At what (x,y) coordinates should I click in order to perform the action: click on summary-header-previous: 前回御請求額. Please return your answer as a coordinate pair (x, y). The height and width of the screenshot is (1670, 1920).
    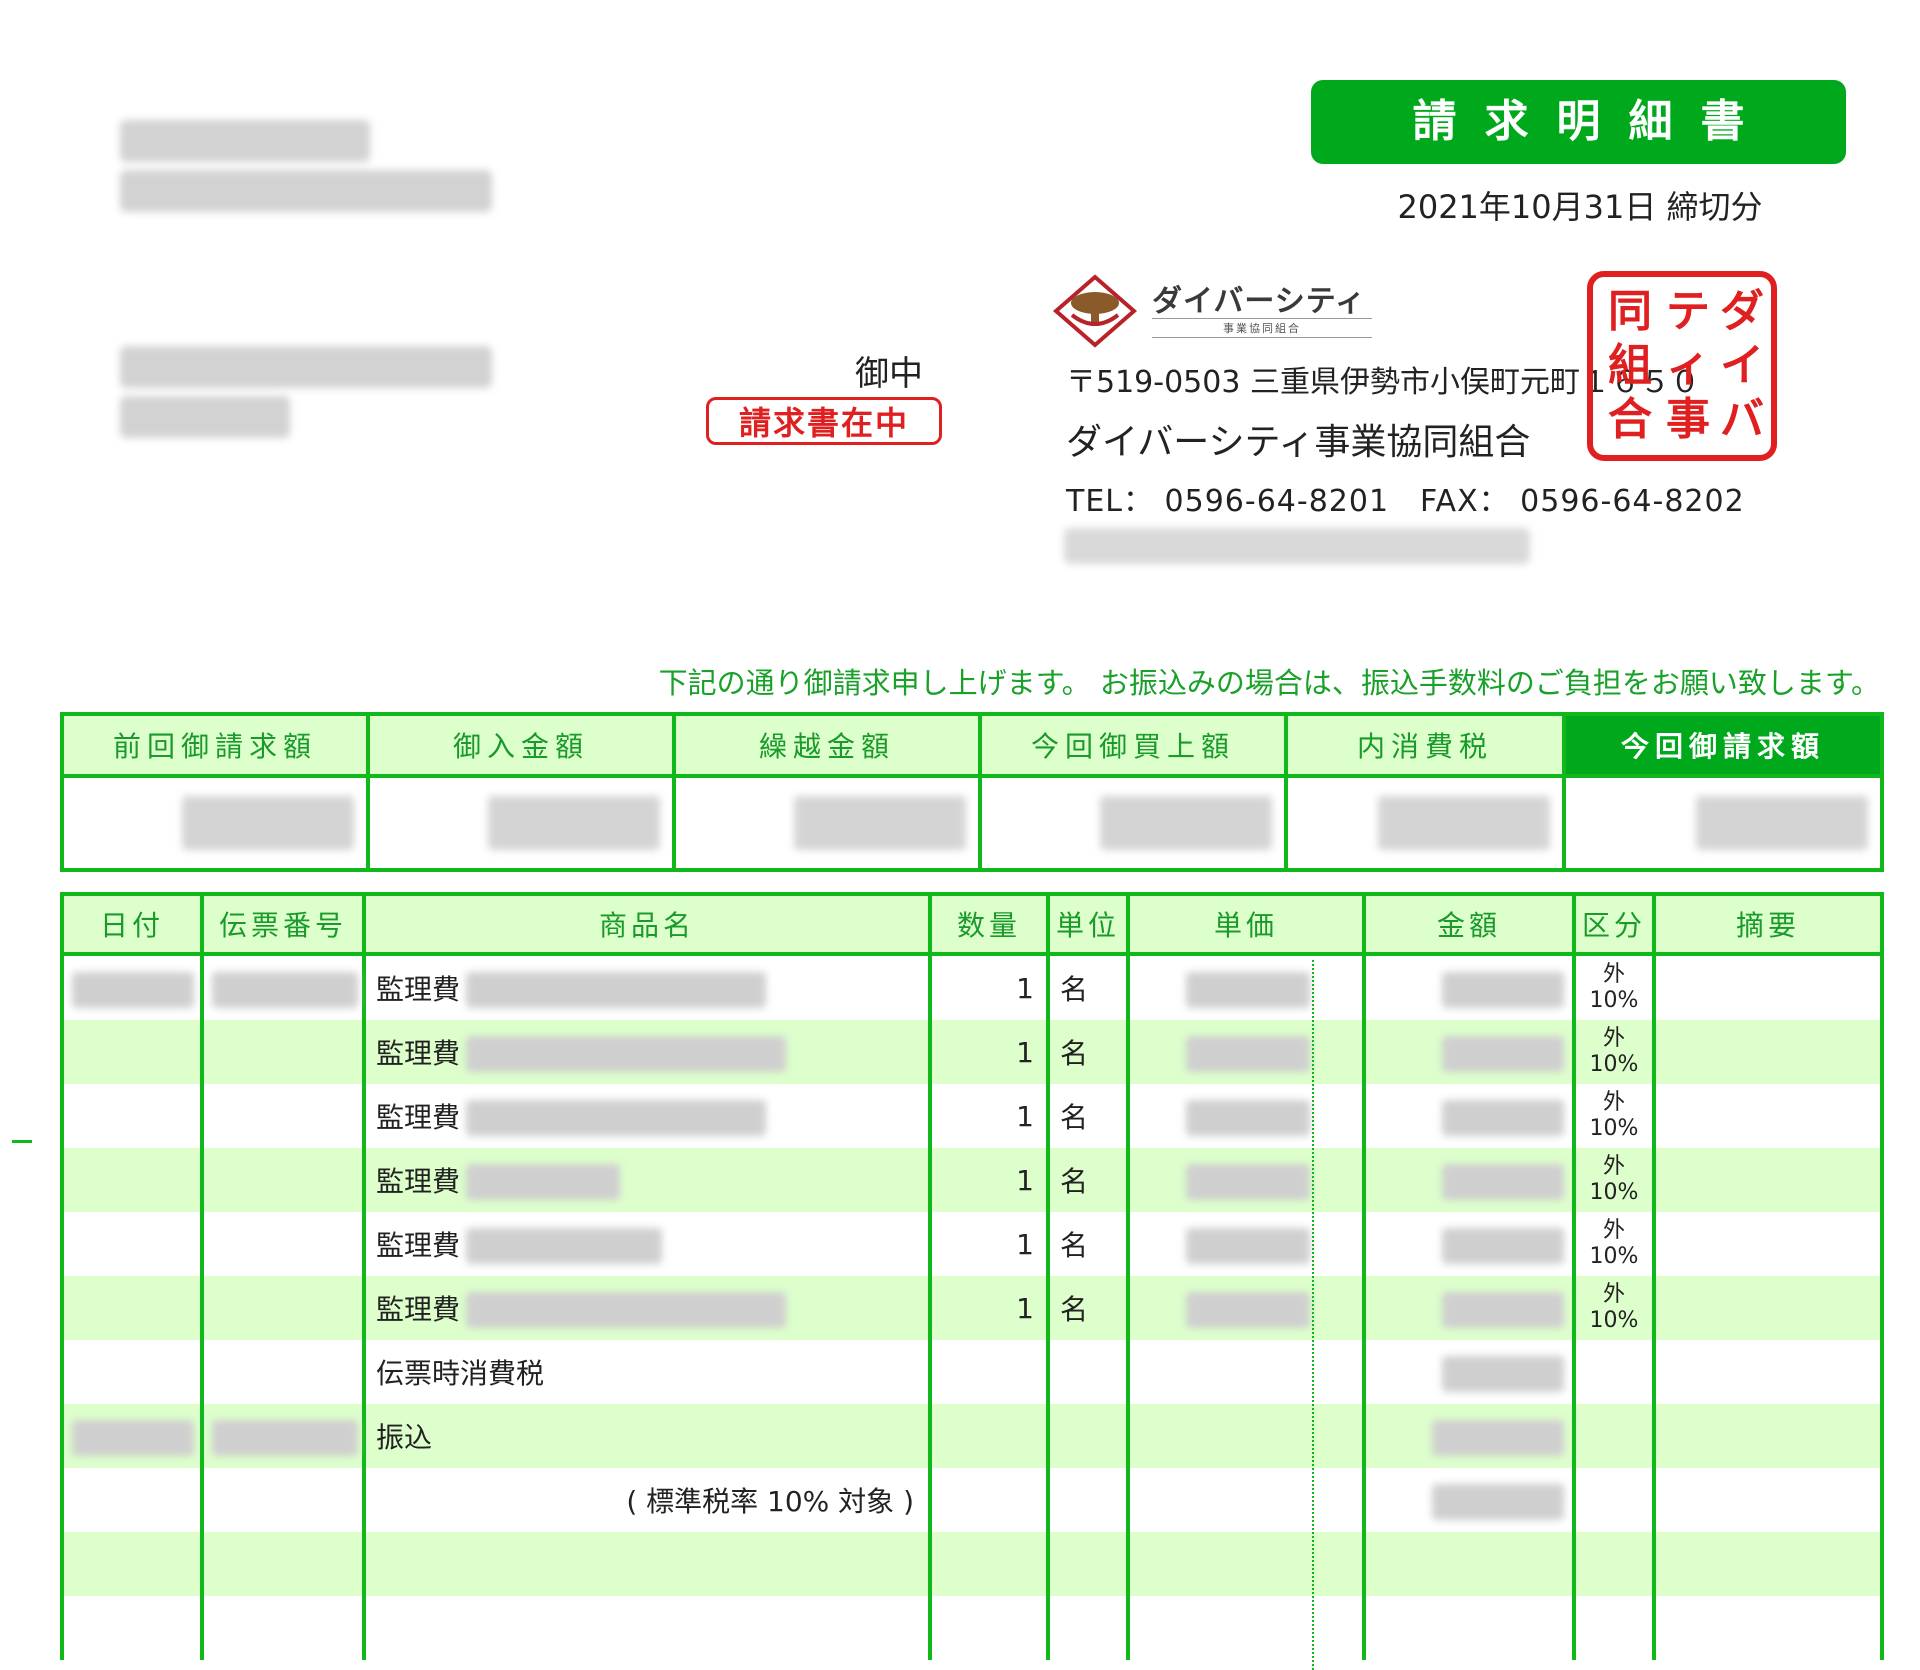
    Looking at the image, I should click on (215, 745).